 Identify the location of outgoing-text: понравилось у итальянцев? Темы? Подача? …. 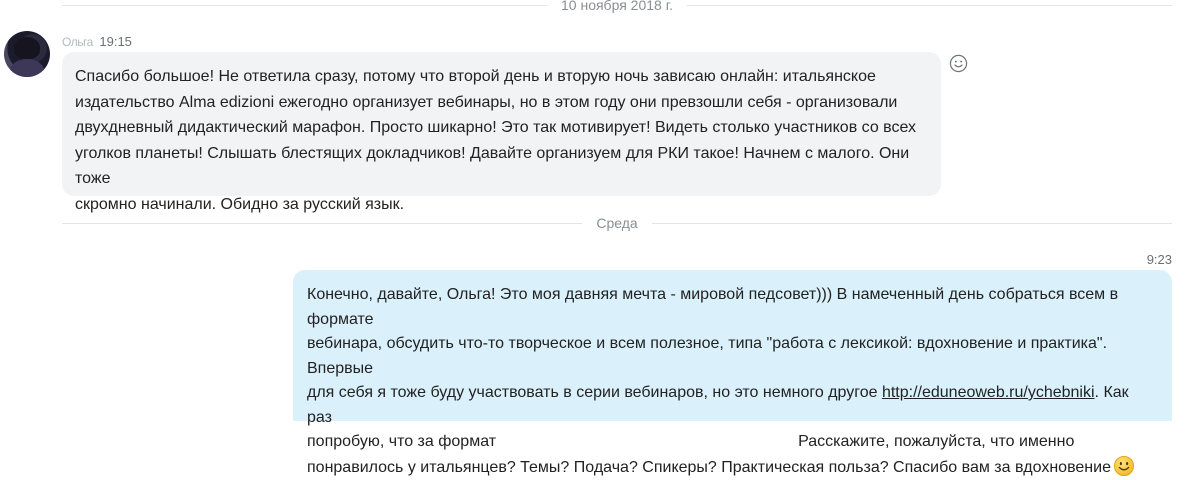
(709, 467).